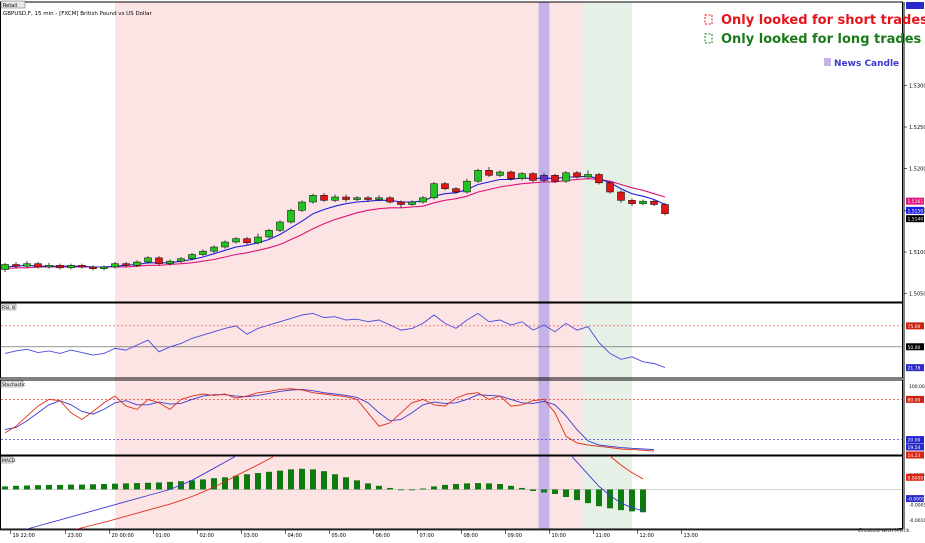 The height and width of the screenshot is (543, 925). Describe the element at coordinates (915, 5) in the screenshot. I see `price-top-badge` at that location.